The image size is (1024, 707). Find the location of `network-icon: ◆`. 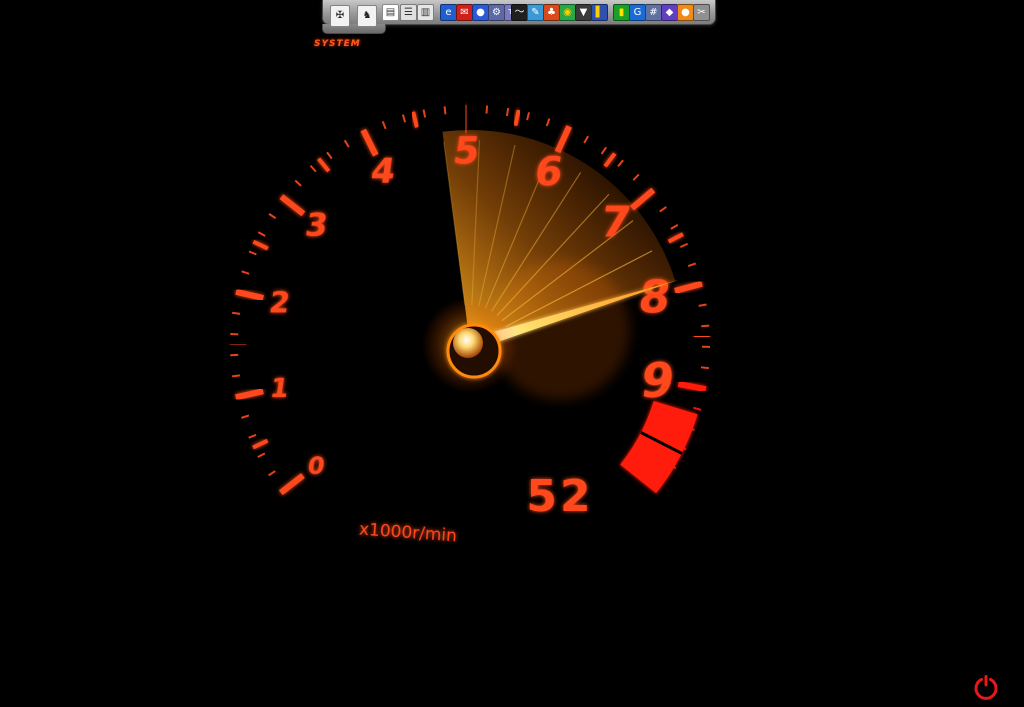

network-icon: ◆ is located at coordinates (669, 12).